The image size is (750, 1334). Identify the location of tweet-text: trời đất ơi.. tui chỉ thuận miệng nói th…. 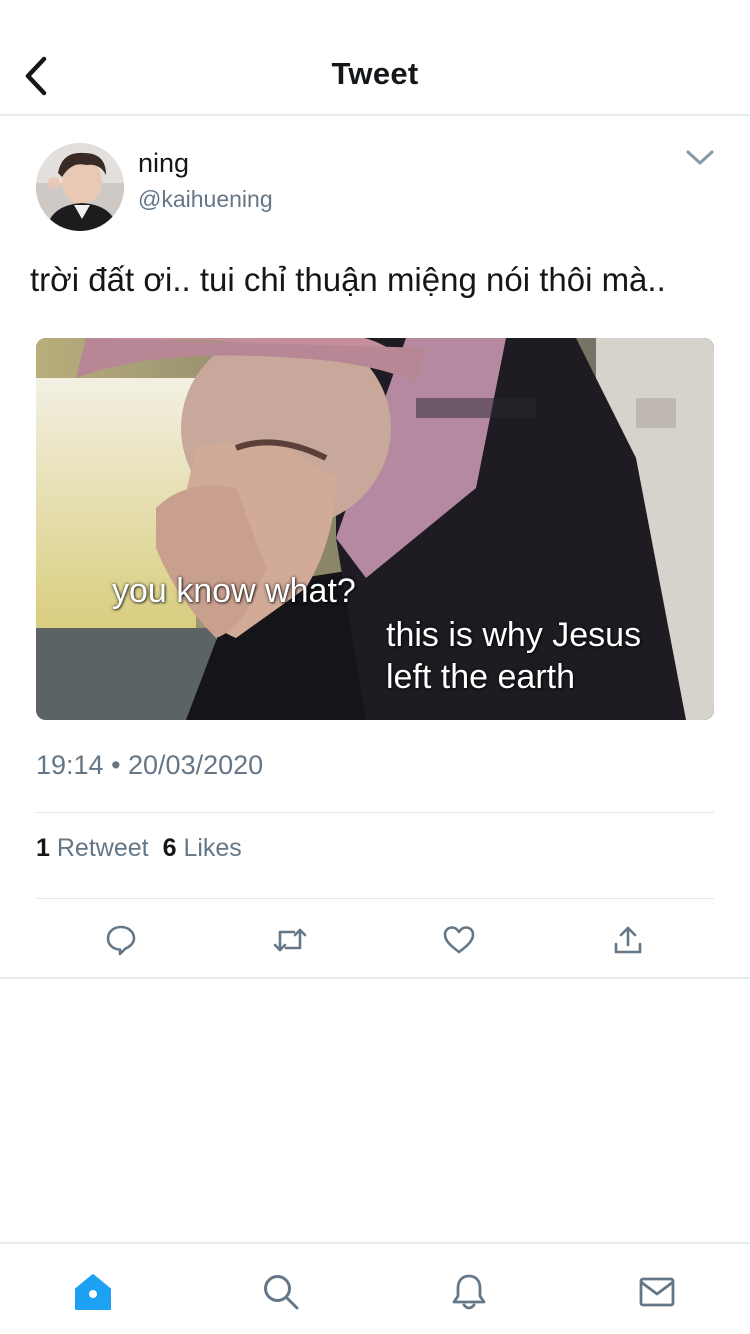
(348, 279).